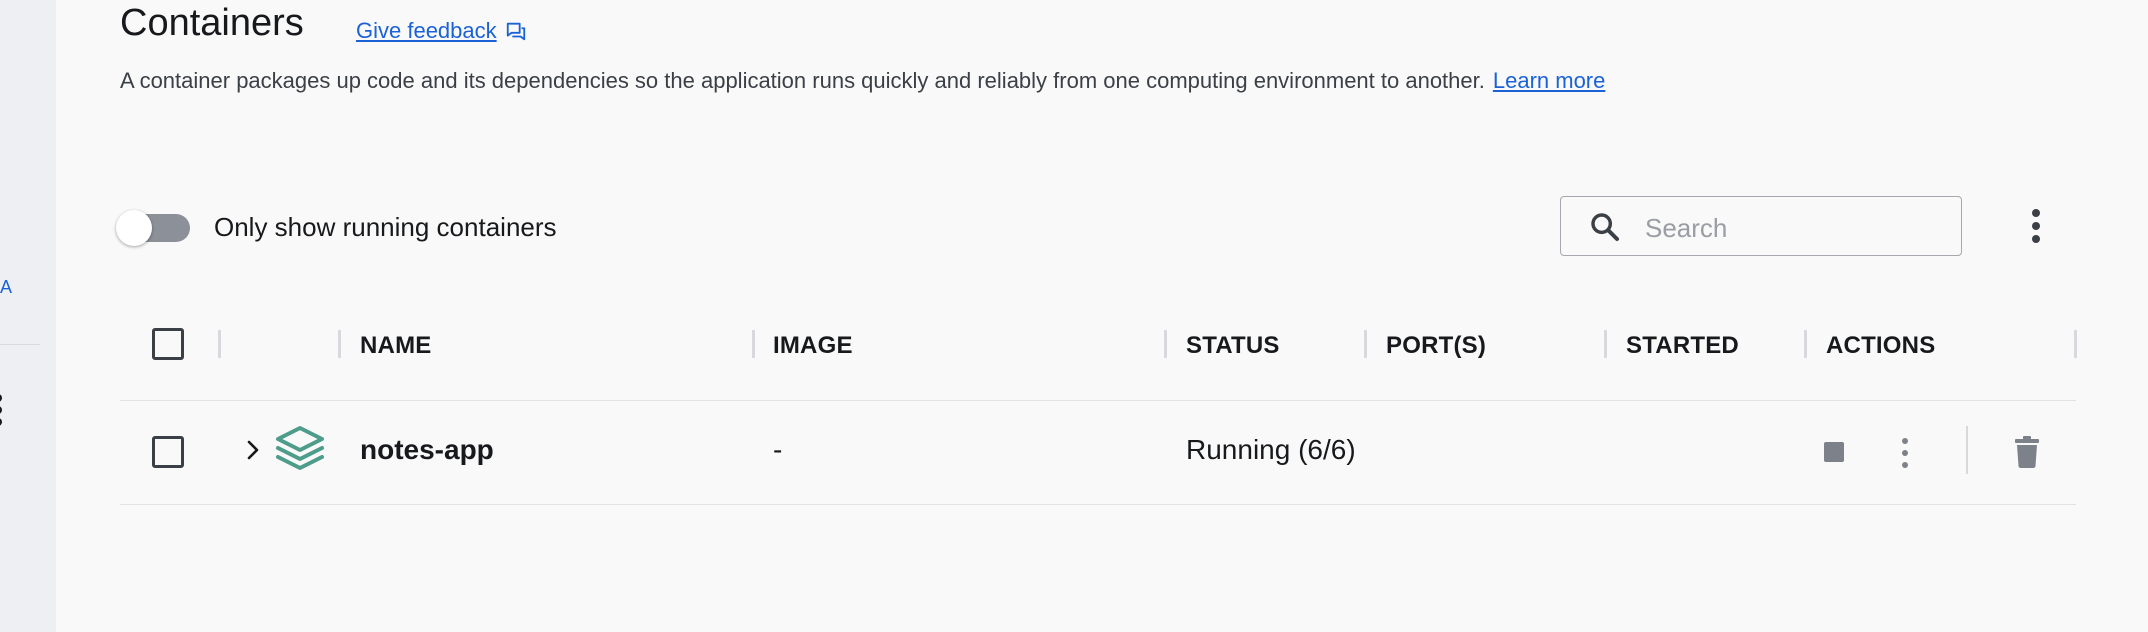 This screenshot has height=632, width=2148. What do you see at coordinates (385, 227) in the screenshot?
I see `running-only-label: Only show running containers` at bounding box center [385, 227].